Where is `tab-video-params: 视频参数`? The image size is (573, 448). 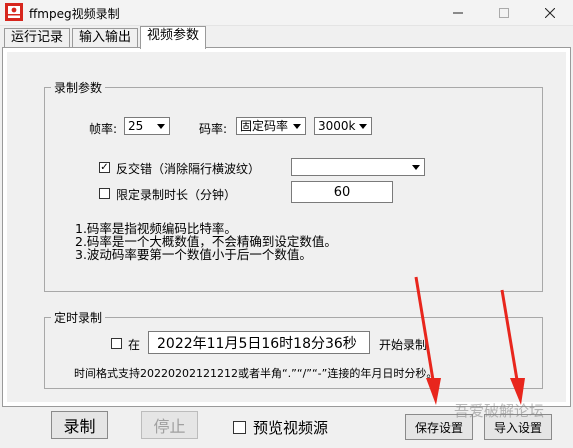 tab-video-params: 视频参数 is located at coordinates (173, 37).